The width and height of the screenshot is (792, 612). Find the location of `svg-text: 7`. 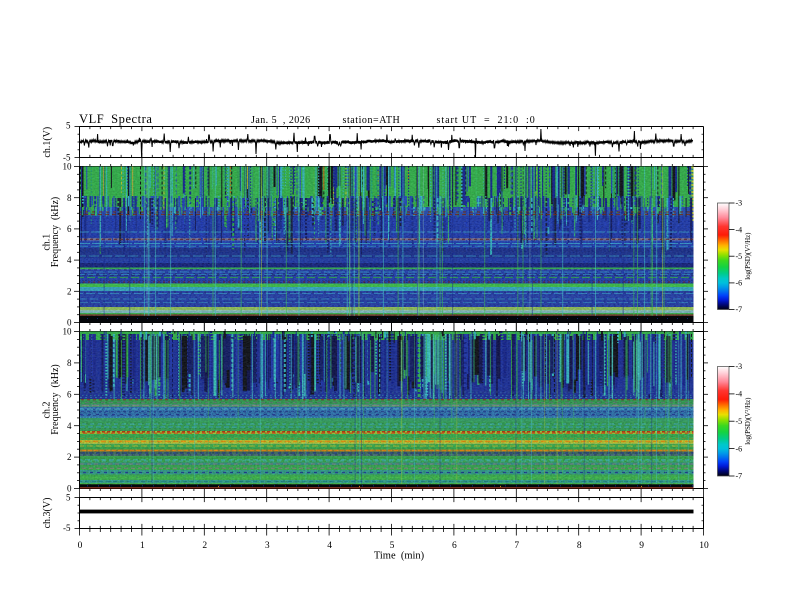

svg-text: 7 is located at coordinates (516, 546).